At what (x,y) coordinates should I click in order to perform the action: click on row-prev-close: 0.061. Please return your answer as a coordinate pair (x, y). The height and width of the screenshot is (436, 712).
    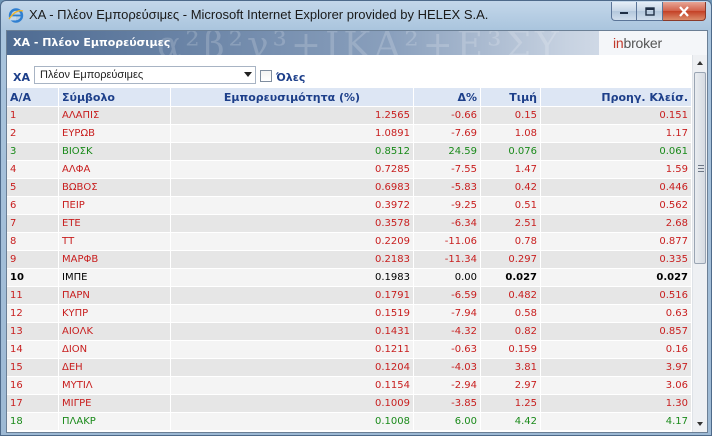
    Looking at the image, I should click on (616, 151).